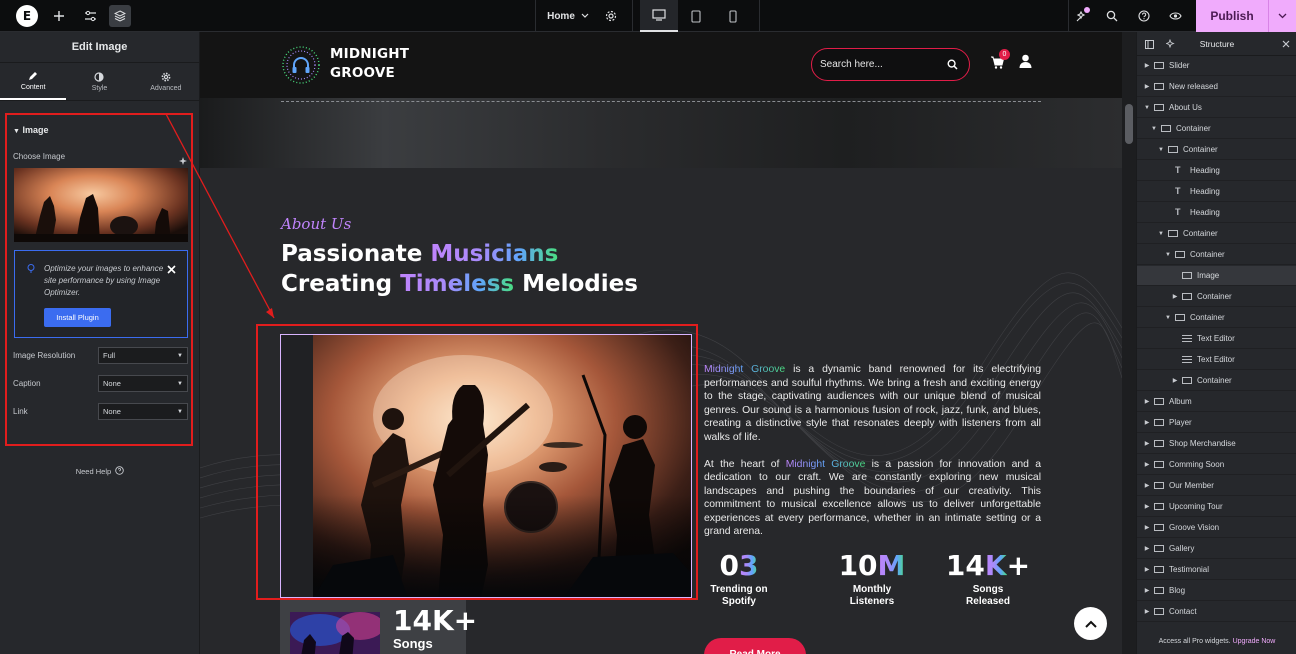 Image resolution: width=1296 pixels, height=654 pixels. I want to click on help-button, so click(1144, 16).